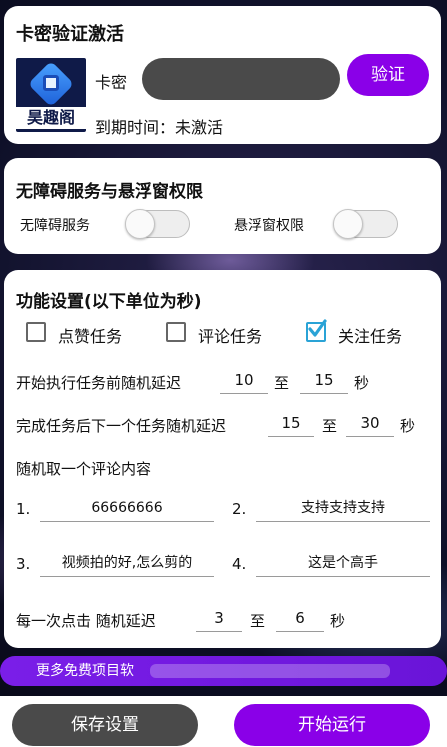  What do you see at coordinates (324, 381) in the screenshot?
I see `start-delay-max-input: 15` at bounding box center [324, 381].